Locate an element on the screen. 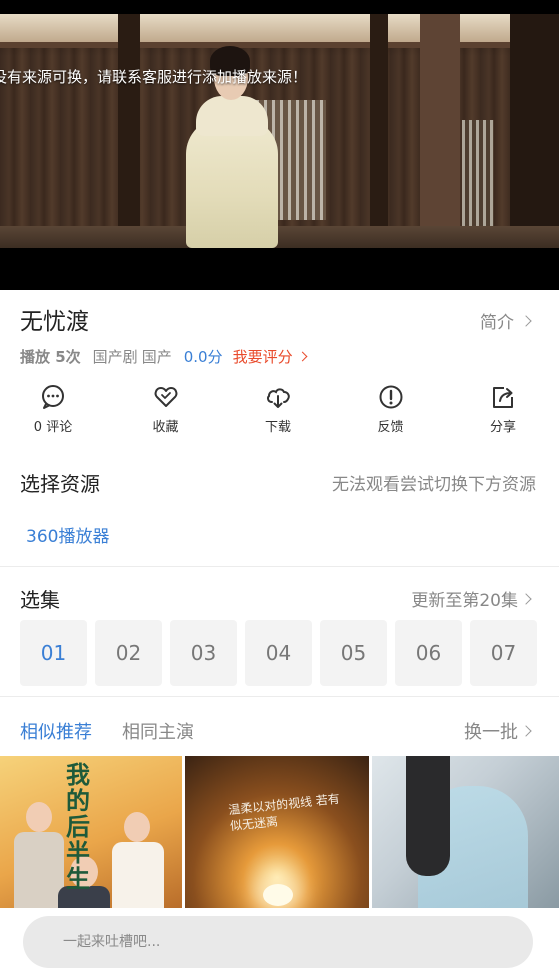  video-frame-beam is located at coordinates (279, 31).